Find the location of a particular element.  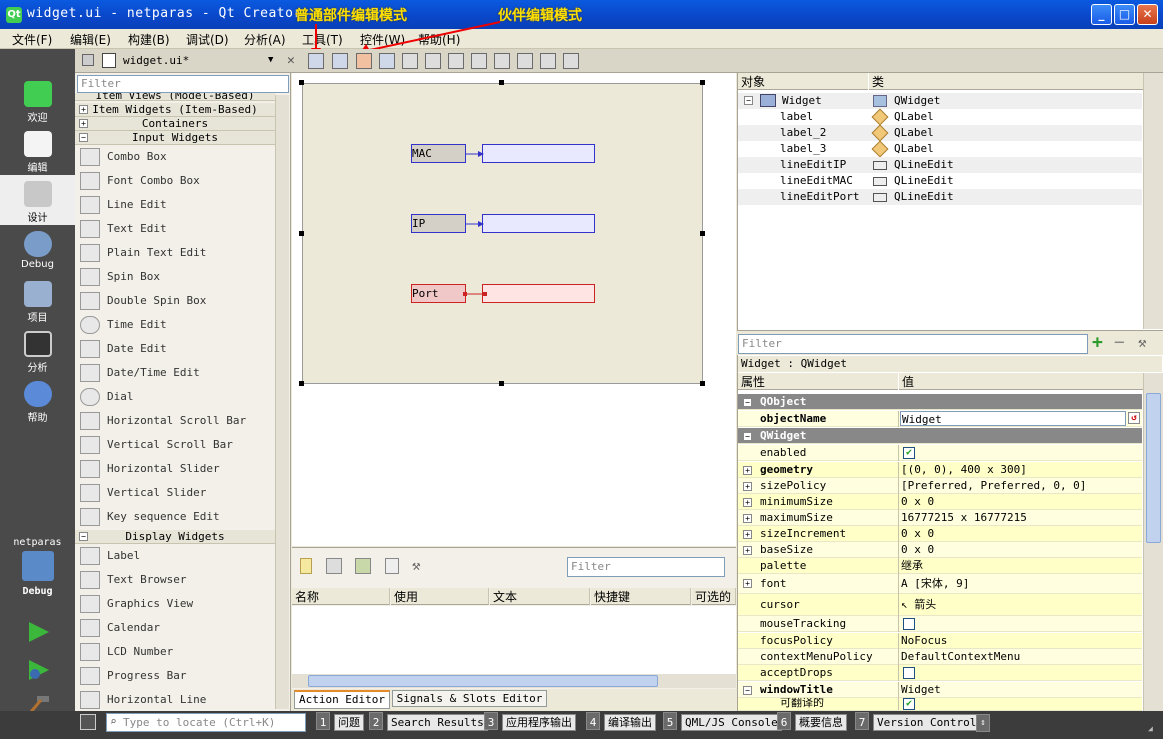

property-row: + sizePolicy [Preferred, Preferred, 0, 0] is located at coordinates (940, 486).